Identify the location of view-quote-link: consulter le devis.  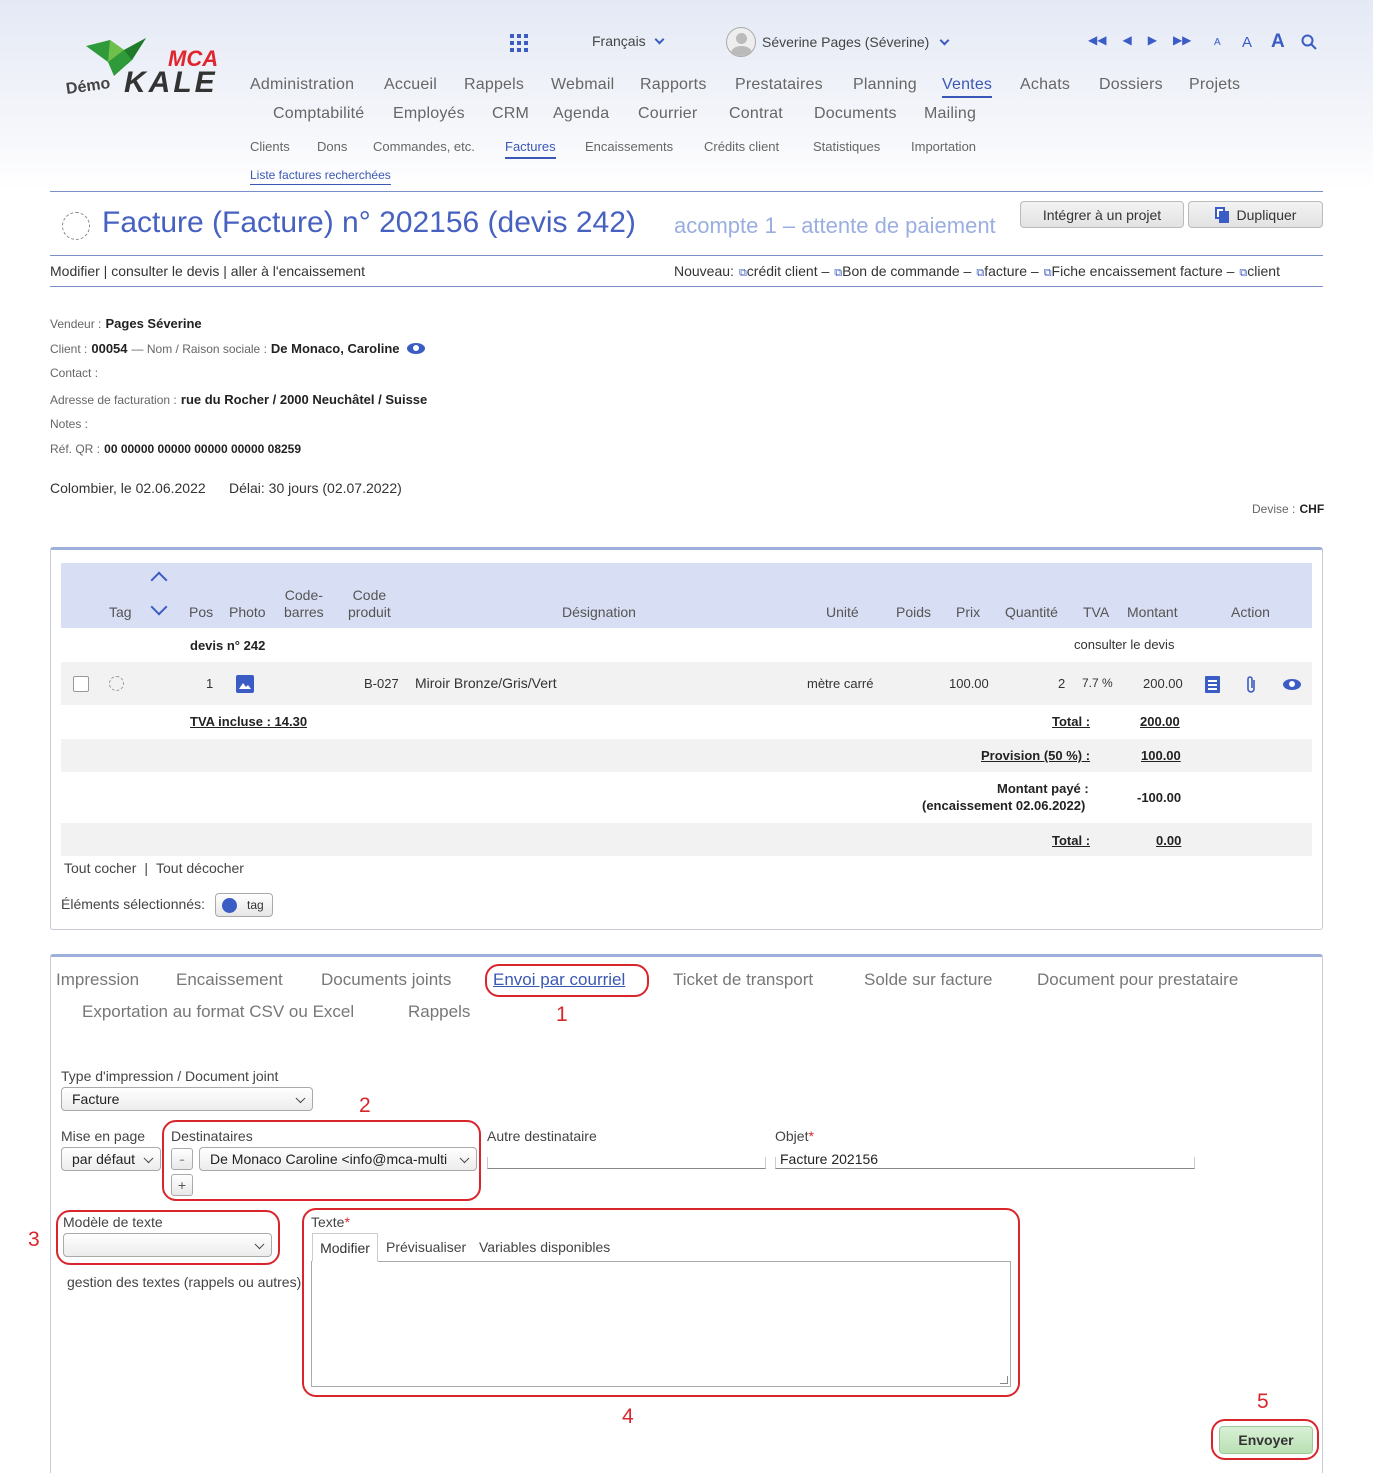
(1124, 644).